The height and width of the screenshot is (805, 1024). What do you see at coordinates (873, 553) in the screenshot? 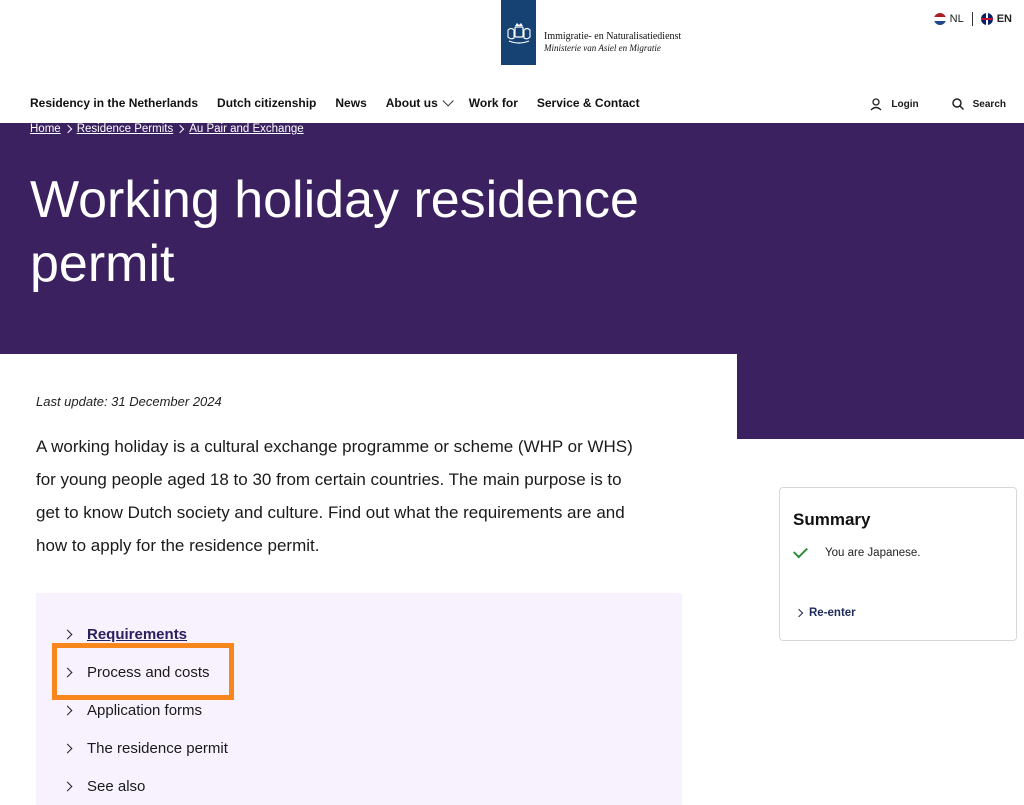
I see `summary-nationality: You are Japanese.` at bounding box center [873, 553].